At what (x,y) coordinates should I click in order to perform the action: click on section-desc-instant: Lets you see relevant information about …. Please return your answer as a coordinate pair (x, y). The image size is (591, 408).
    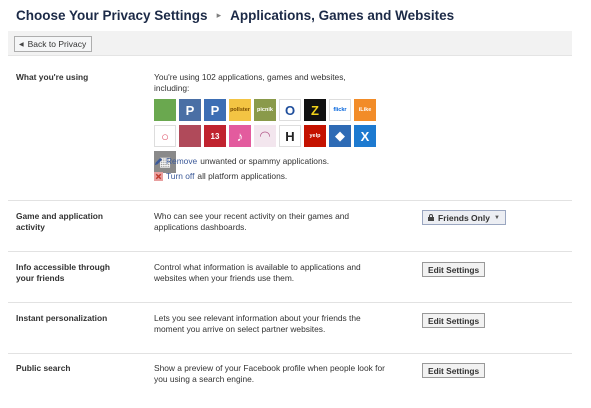
    Looking at the image, I should click on (257, 323).